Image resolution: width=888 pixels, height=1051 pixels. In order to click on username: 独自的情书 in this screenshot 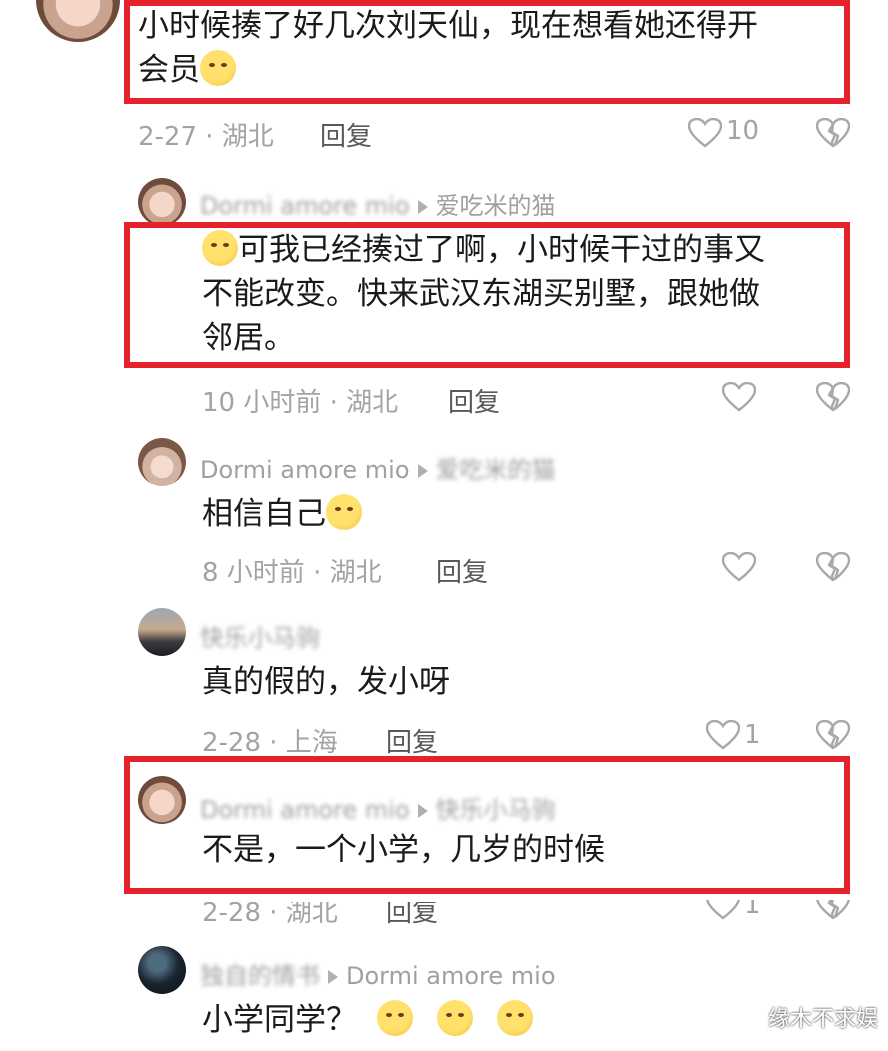, I will do `click(260, 976)`.